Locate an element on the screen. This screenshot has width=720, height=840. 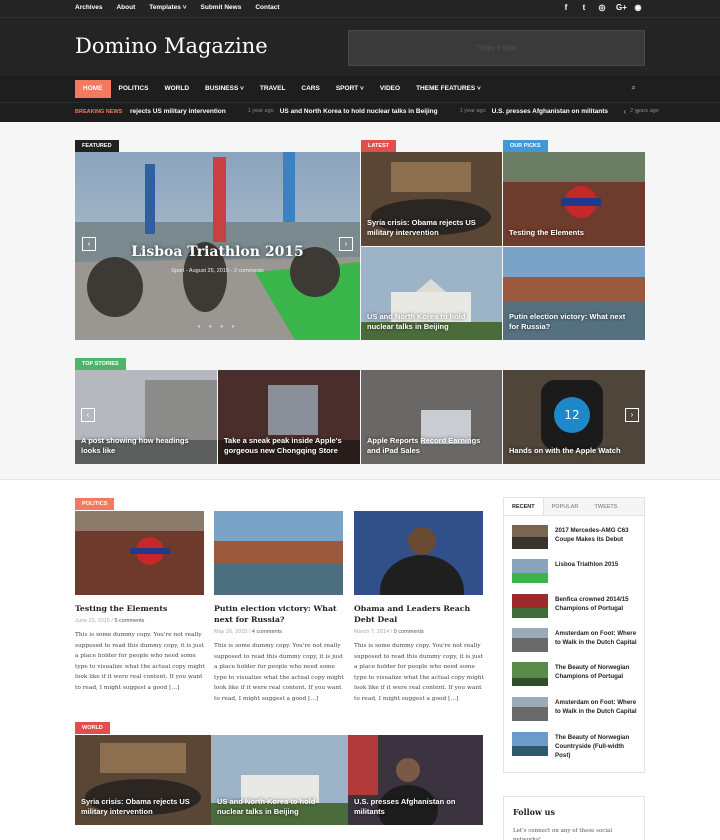
world-badge: WORLD is located at coordinates (92, 728).